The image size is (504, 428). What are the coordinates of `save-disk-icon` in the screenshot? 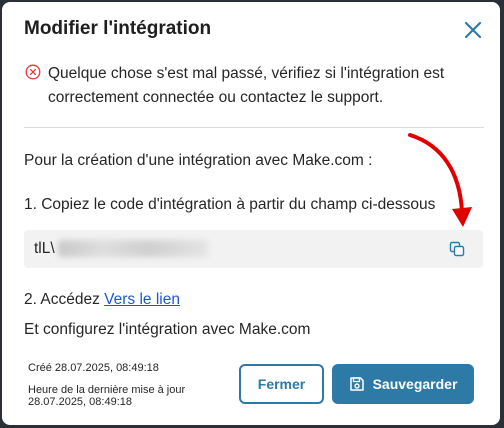 It's located at (356, 384).